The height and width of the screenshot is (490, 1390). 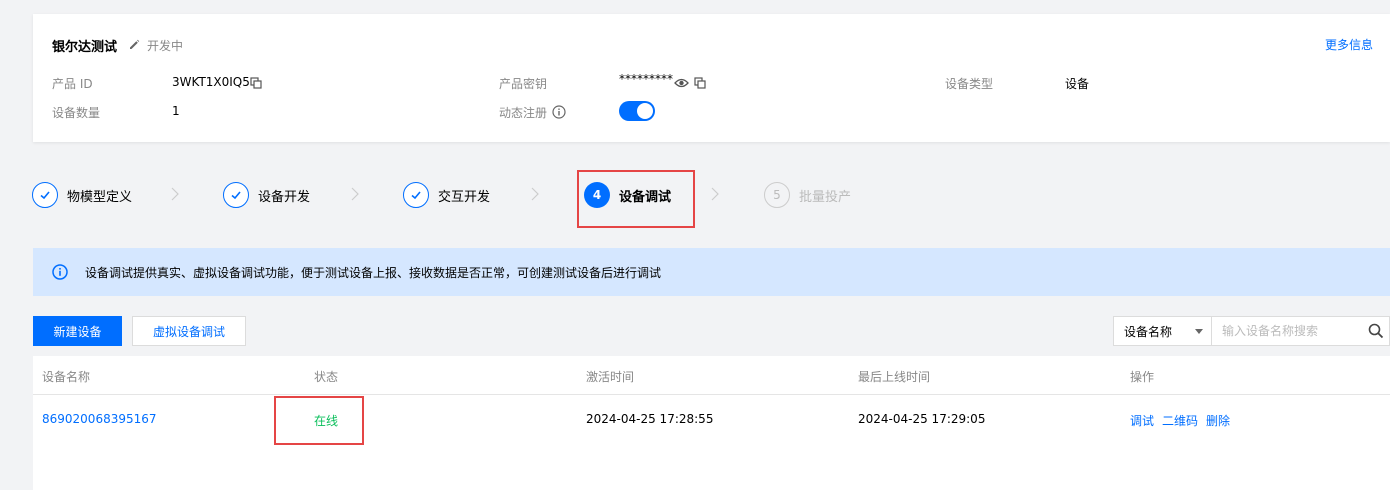 What do you see at coordinates (825, 197) in the screenshot?
I see `step-label: 批量投产` at bounding box center [825, 197].